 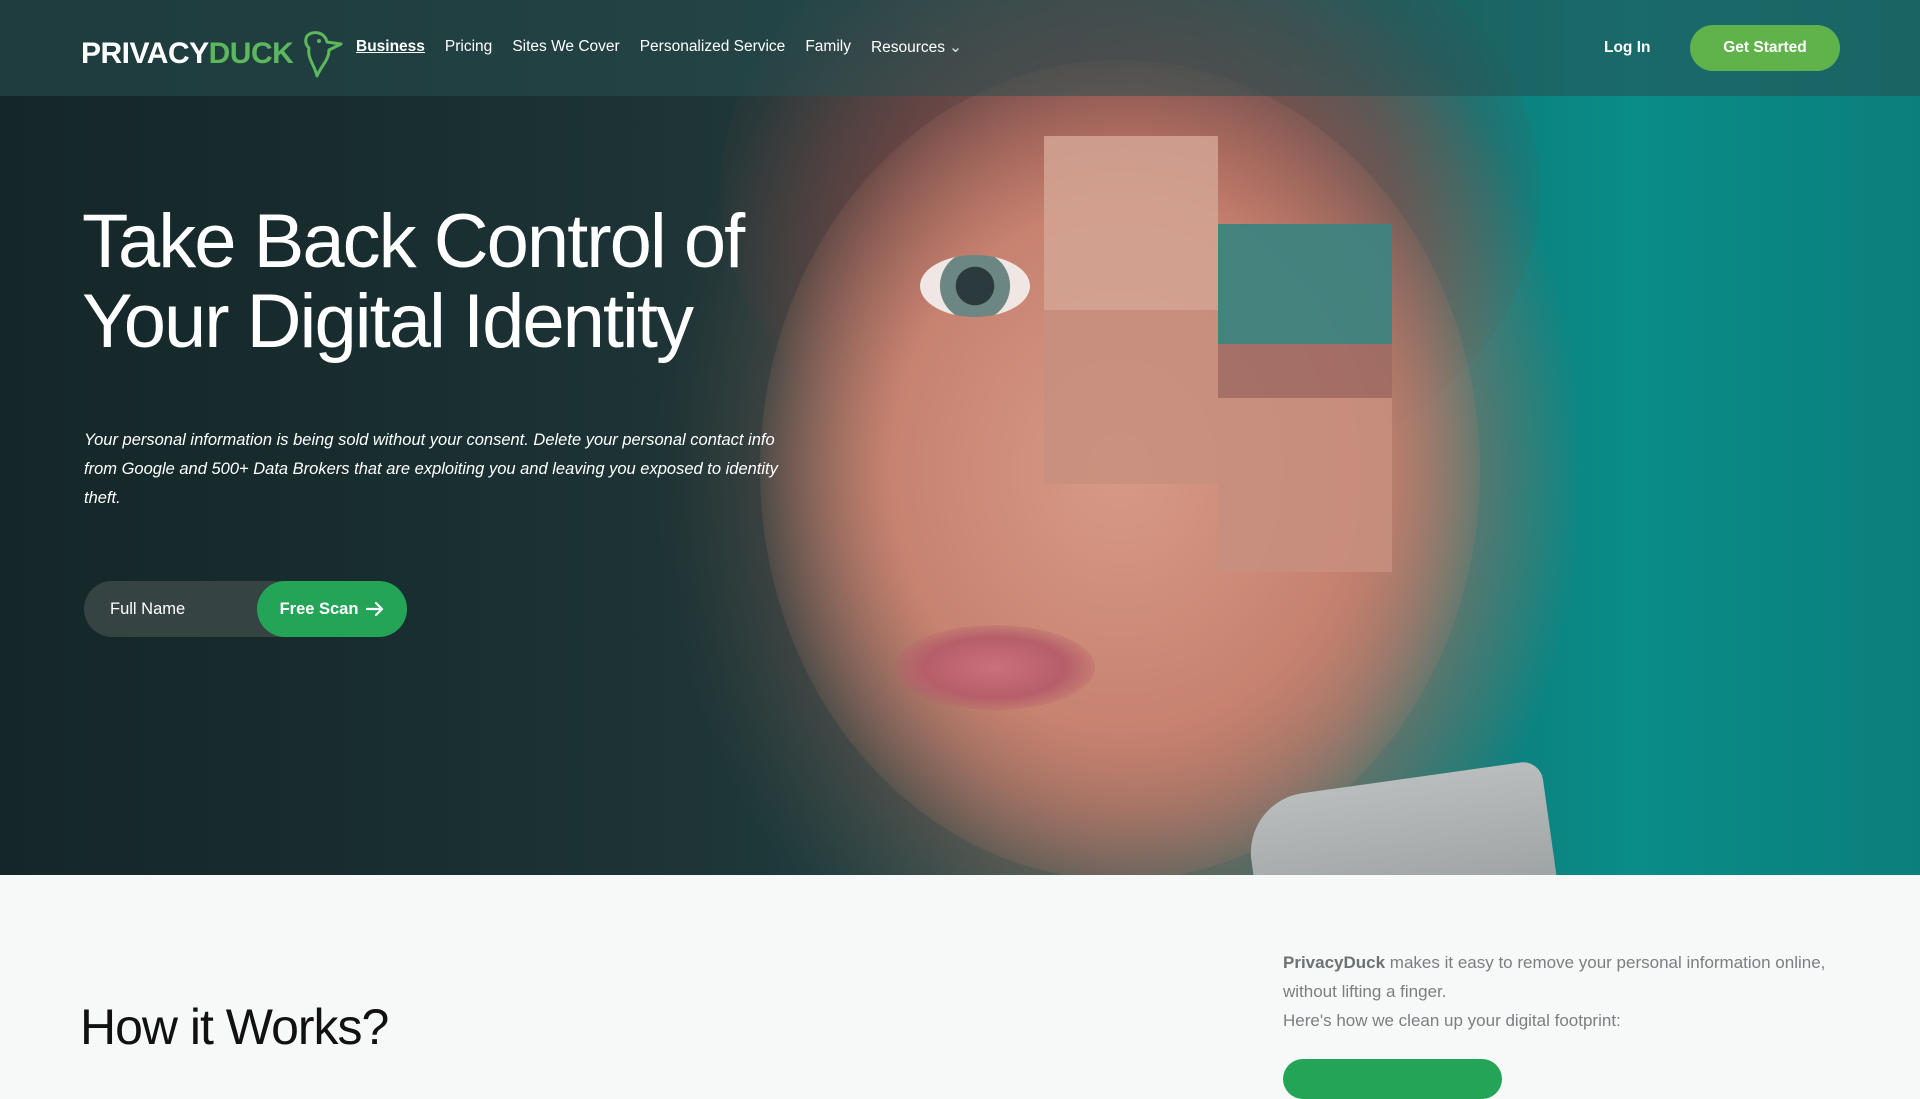 What do you see at coordinates (323, 54) in the screenshot?
I see `duck-icon` at bounding box center [323, 54].